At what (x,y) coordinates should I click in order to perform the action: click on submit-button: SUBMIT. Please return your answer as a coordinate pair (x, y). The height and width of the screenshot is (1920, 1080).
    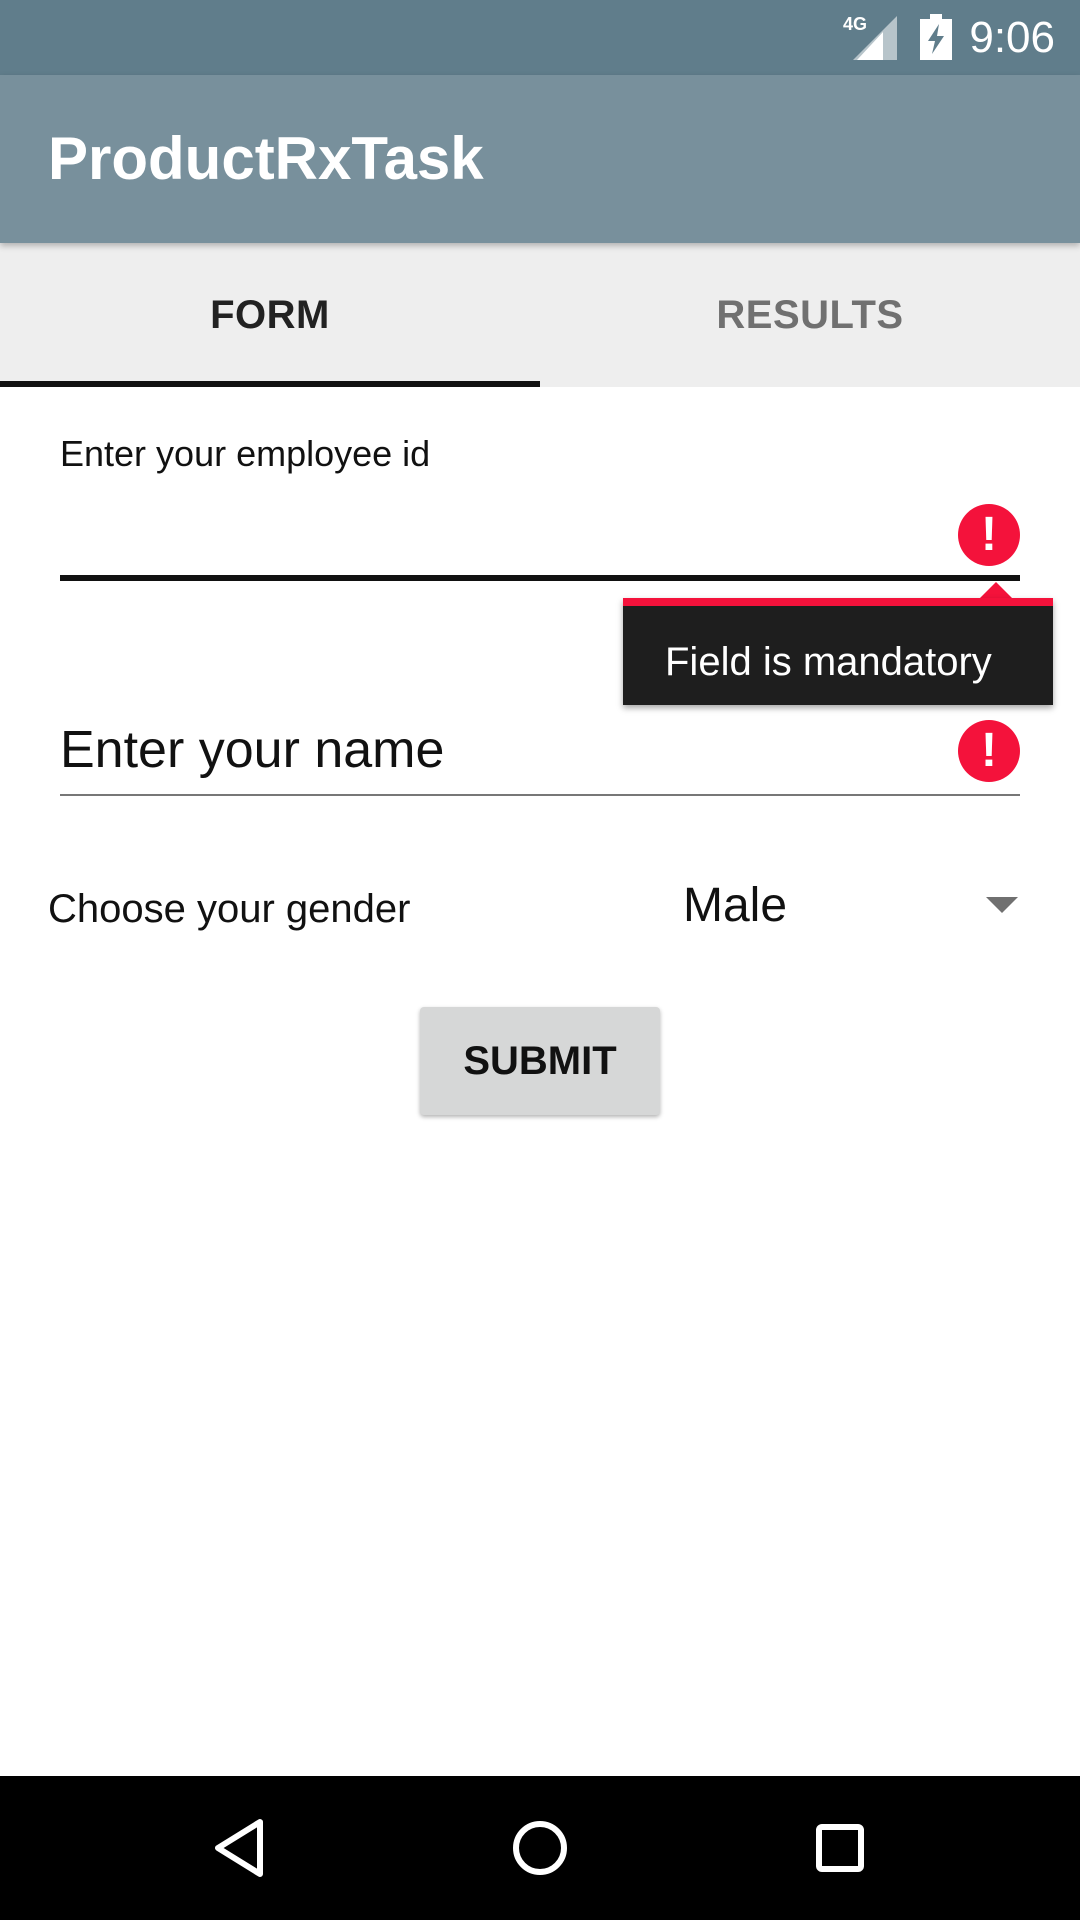
    Looking at the image, I should click on (540, 1061).